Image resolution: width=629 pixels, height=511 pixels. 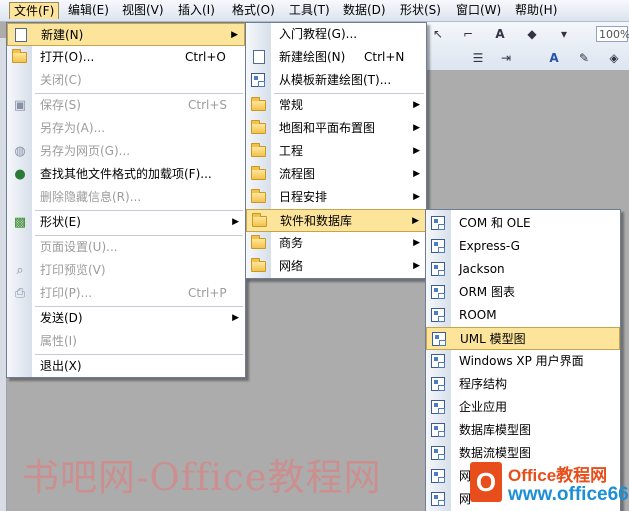 What do you see at coordinates (478, 10) in the screenshot?
I see `menu-window: 窗口(W)` at bounding box center [478, 10].